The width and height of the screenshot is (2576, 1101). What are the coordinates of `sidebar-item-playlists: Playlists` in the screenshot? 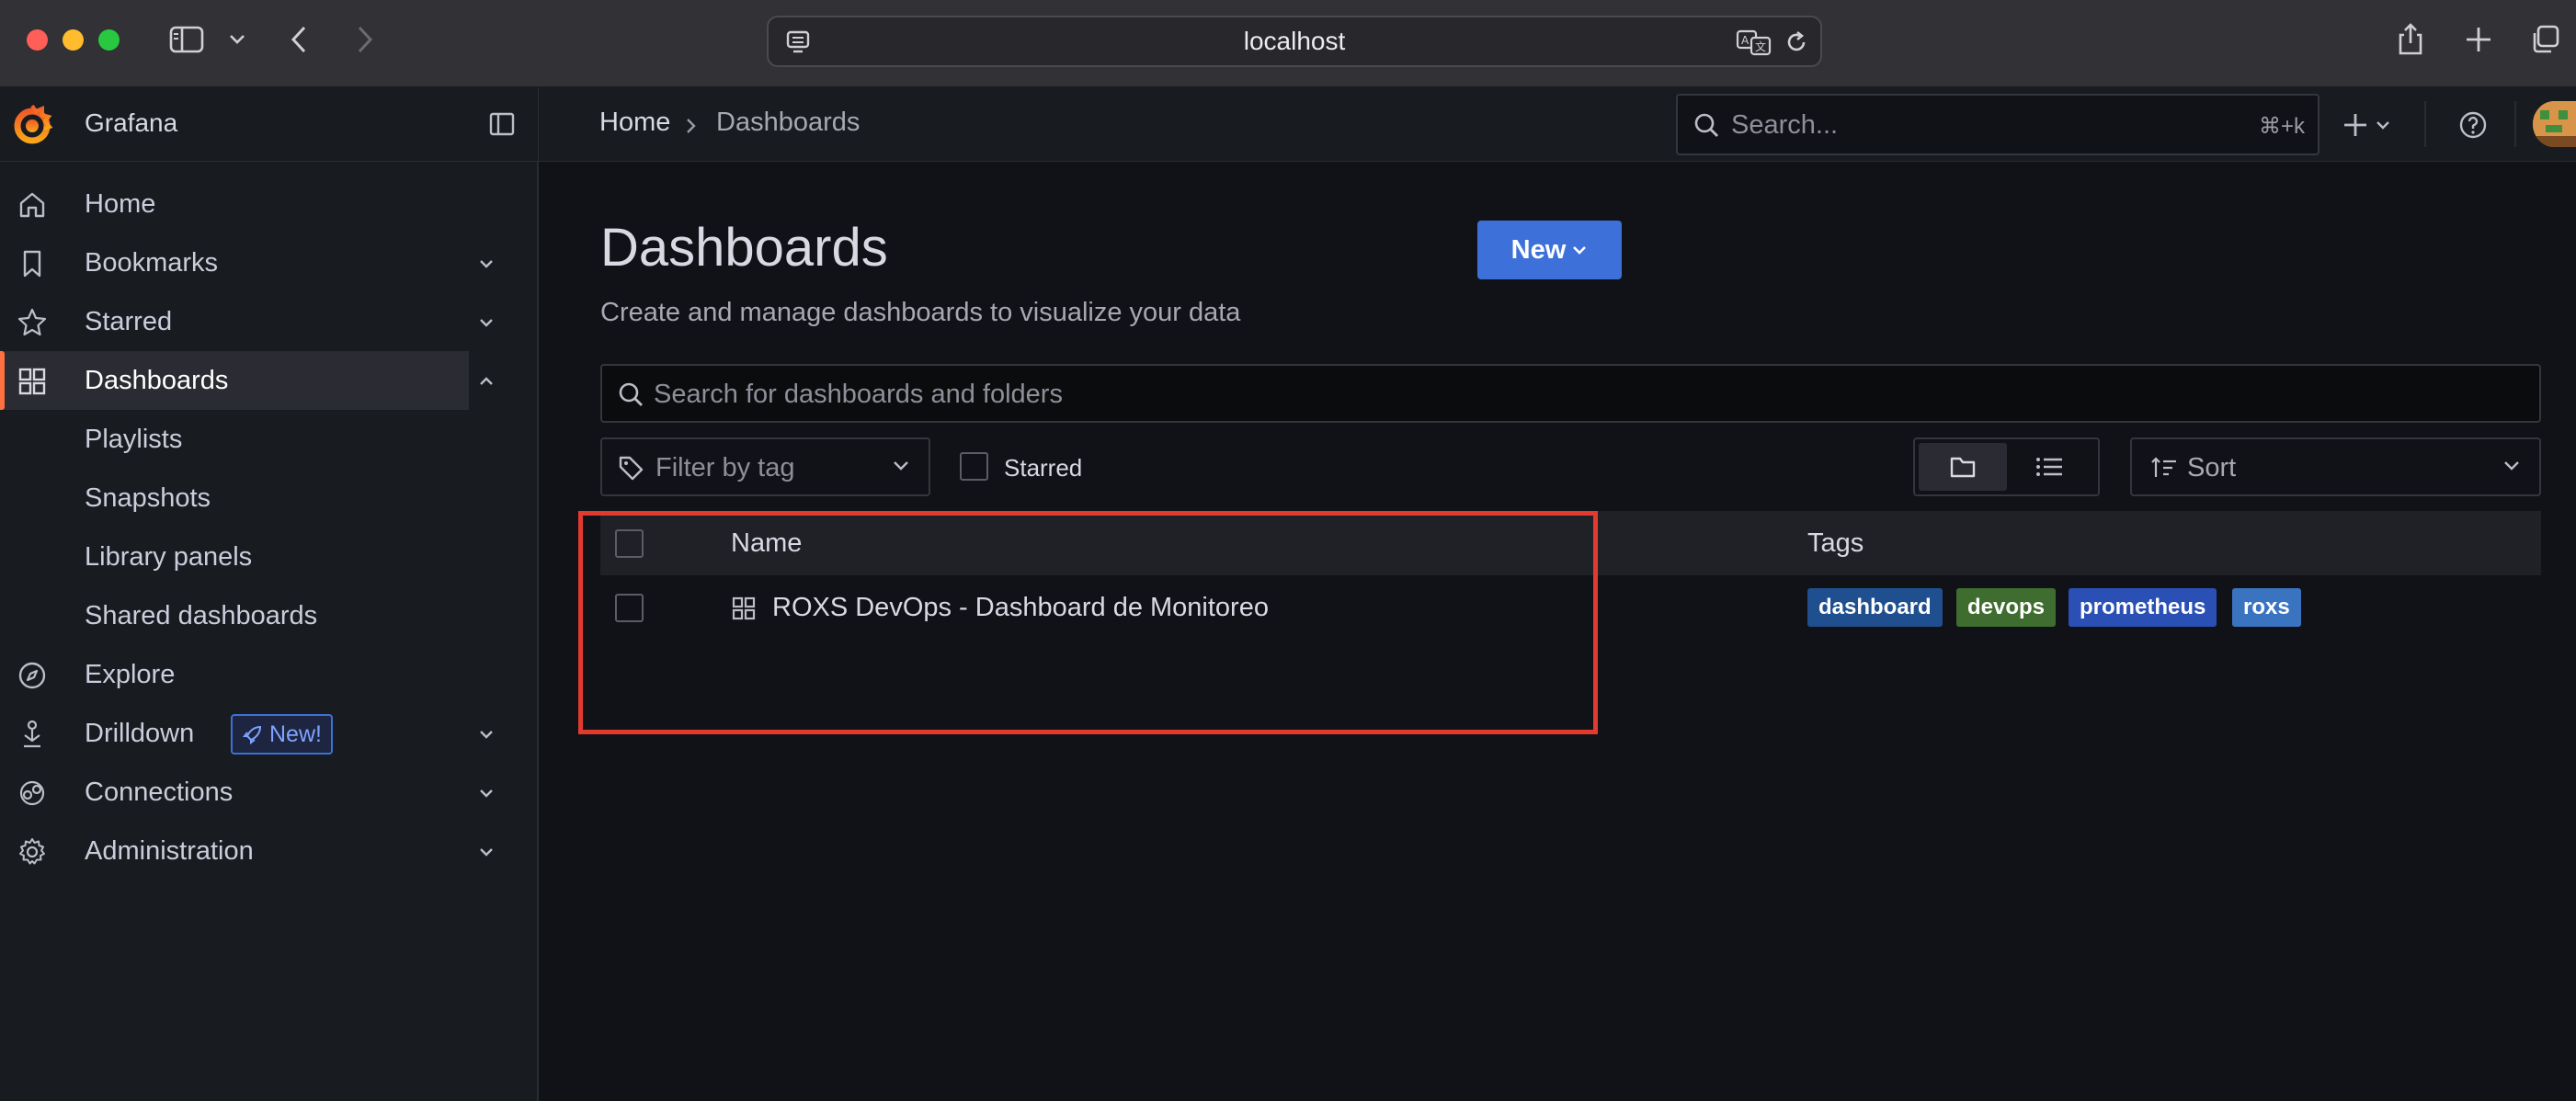 It's located at (133, 440).